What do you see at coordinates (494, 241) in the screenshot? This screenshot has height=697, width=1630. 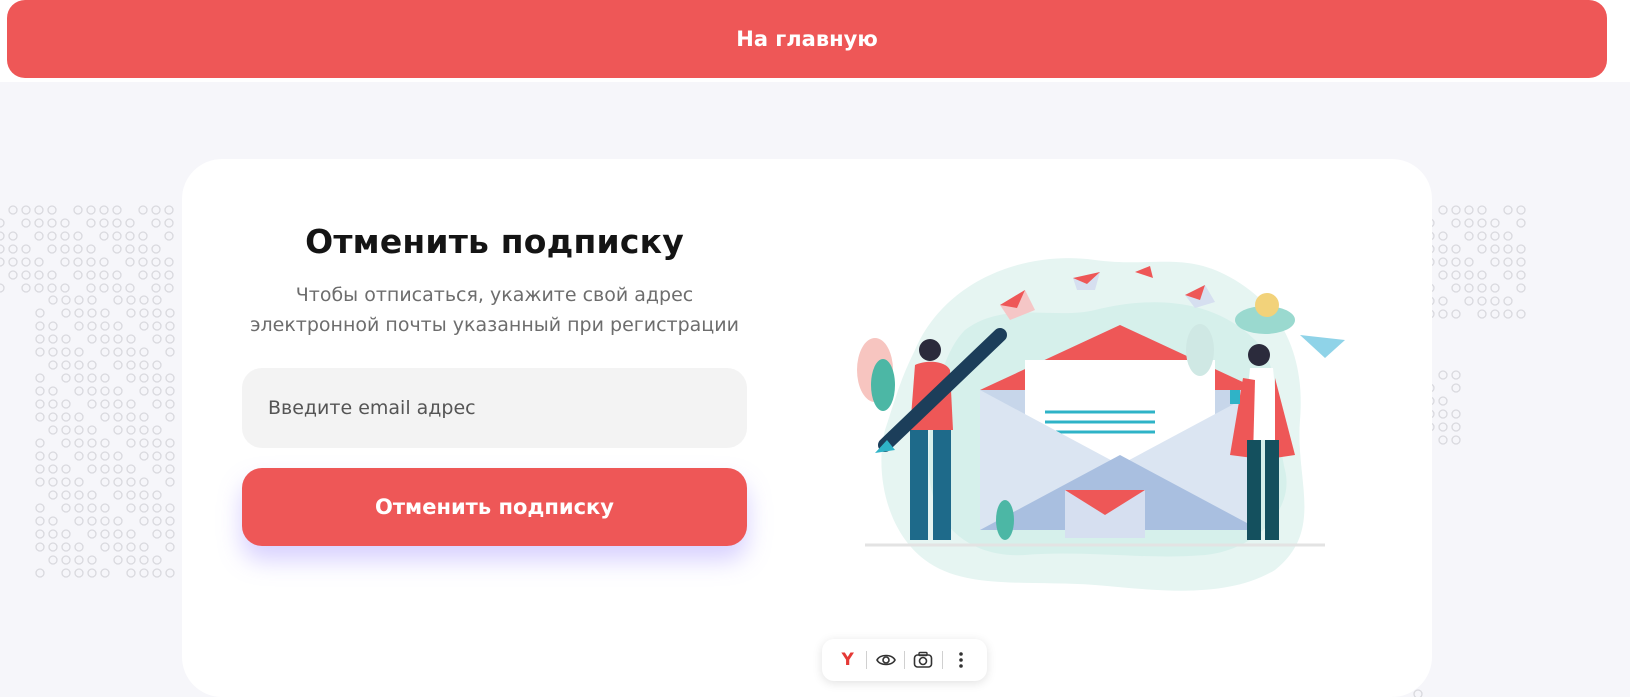 I see `page-title: Отменить подписку` at bounding box center [494, 241].